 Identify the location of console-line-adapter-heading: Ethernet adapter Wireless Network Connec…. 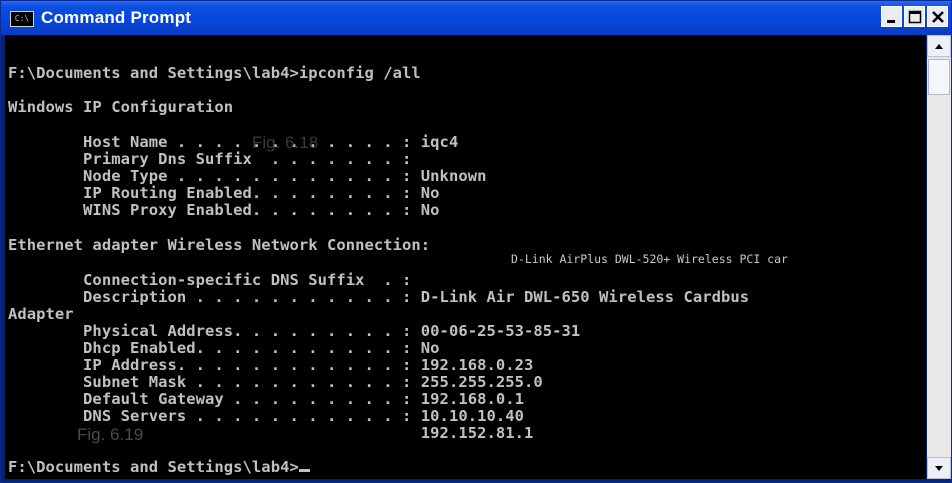
(219, 245).